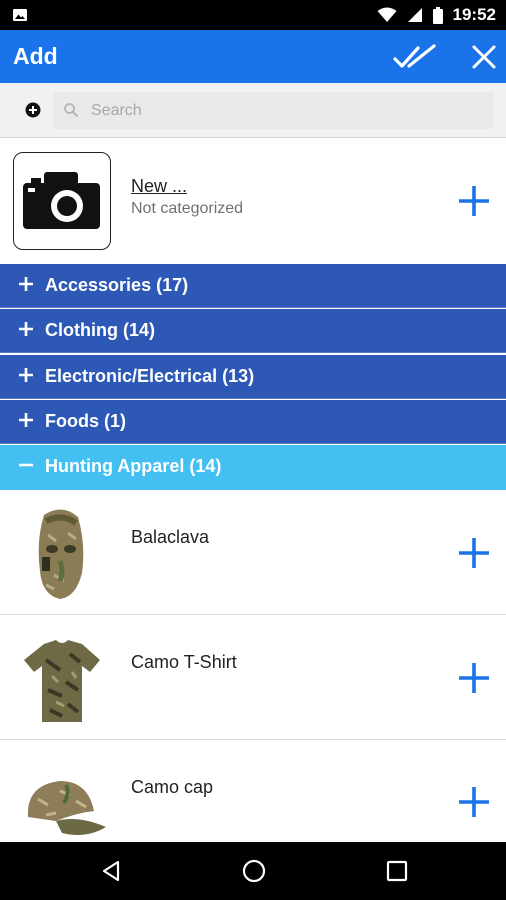  What do you see at coordinates (20, 15) in the screenshot?
I see `image-icon` at bounding box center [20, 15].